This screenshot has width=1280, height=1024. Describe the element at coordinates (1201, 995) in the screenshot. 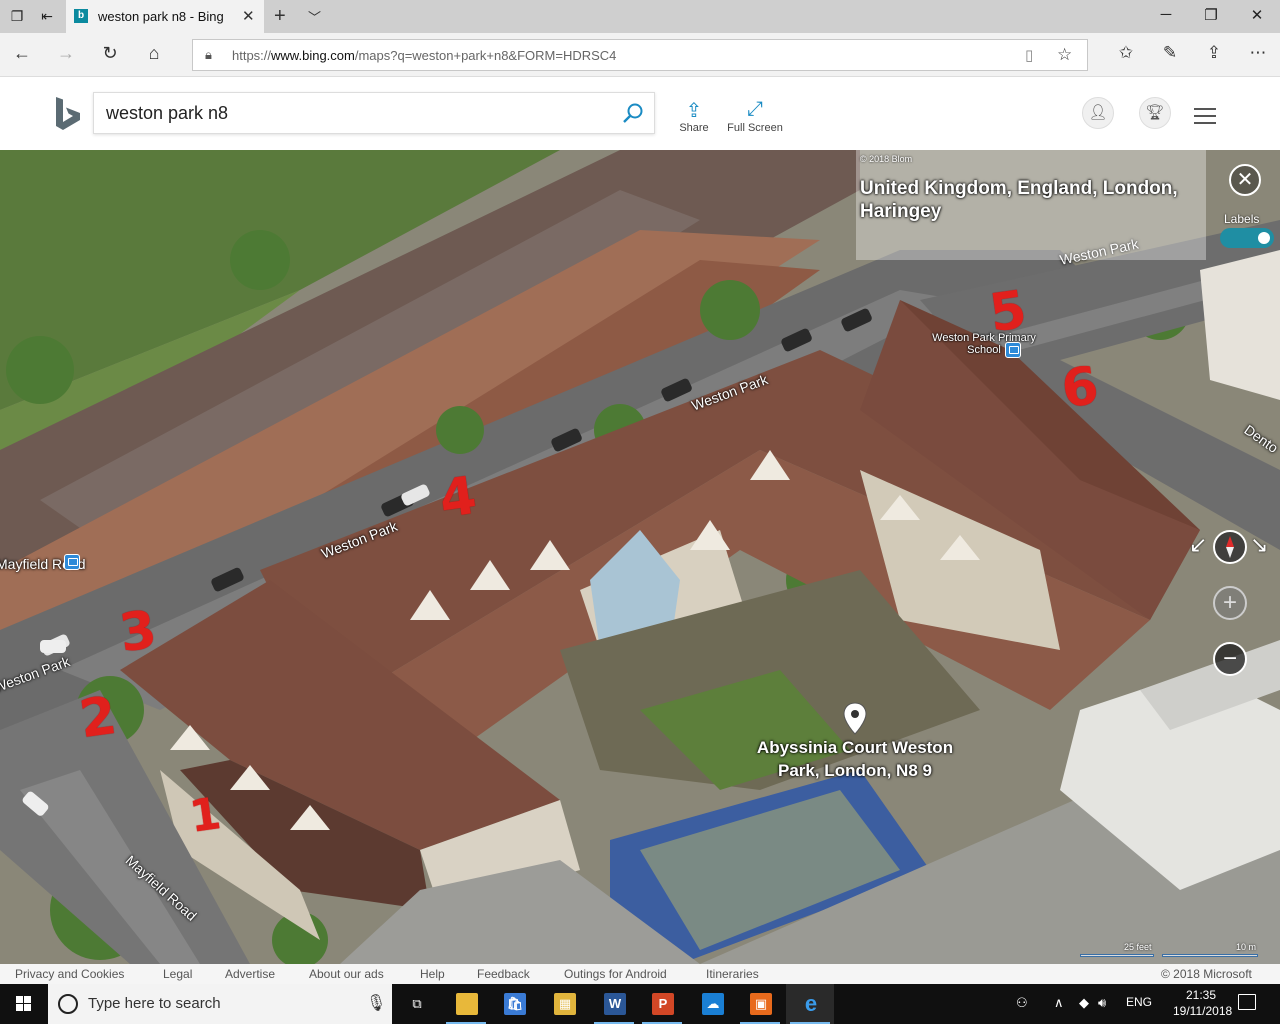

I see `clock-time: 21:35` at that location.